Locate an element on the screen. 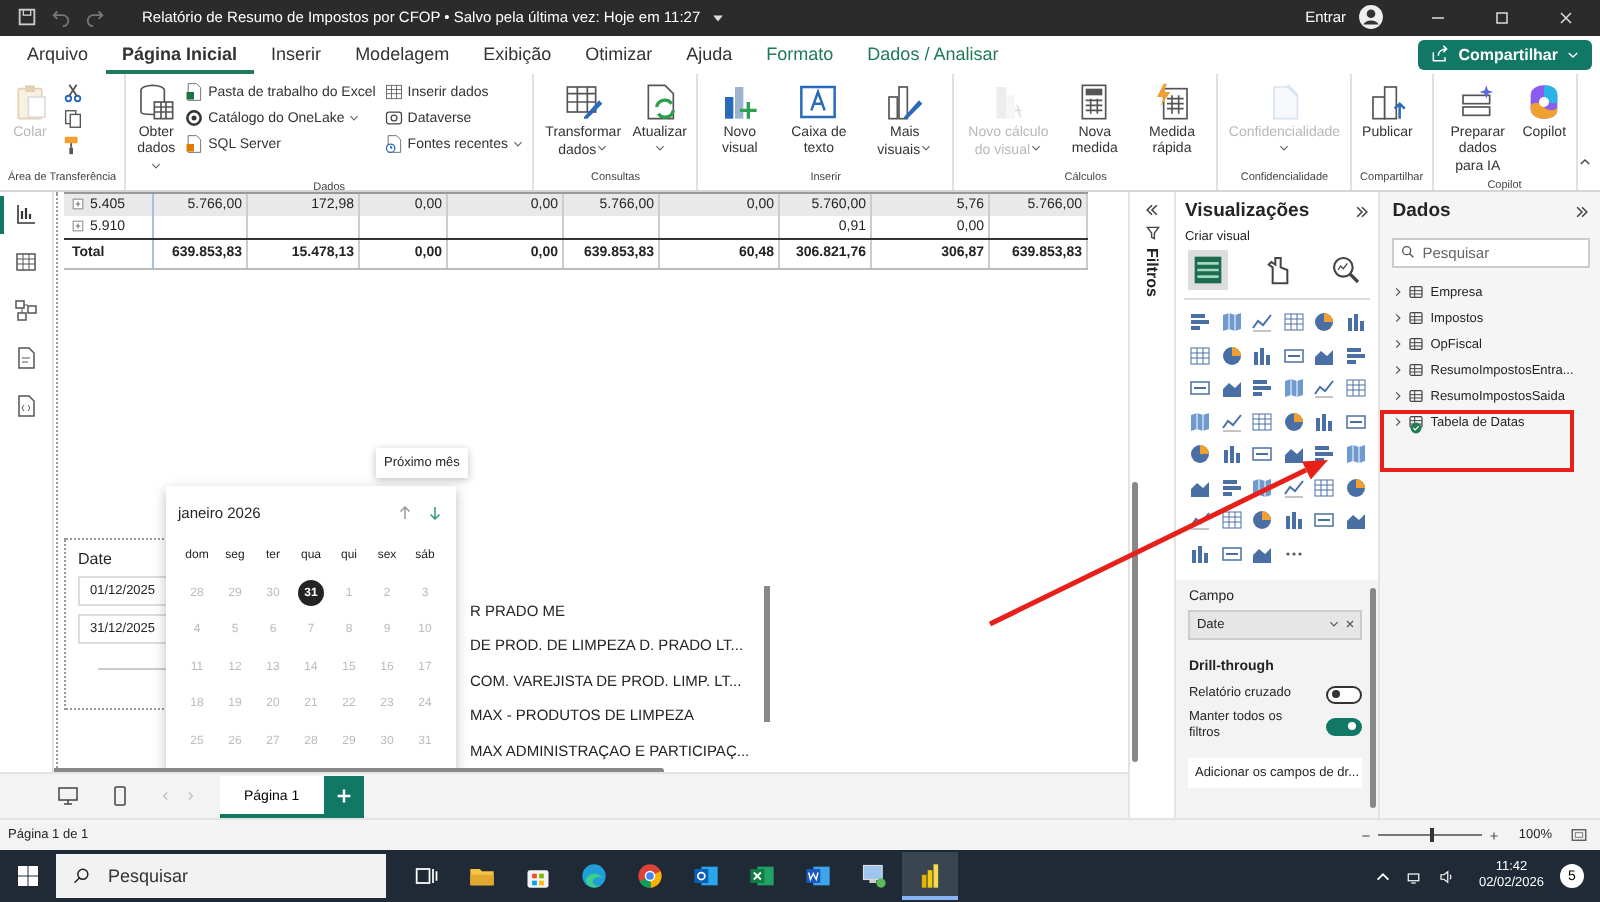 This screenshot has width=1600, height=902. network-icon is located at coordinates (1415, 876).